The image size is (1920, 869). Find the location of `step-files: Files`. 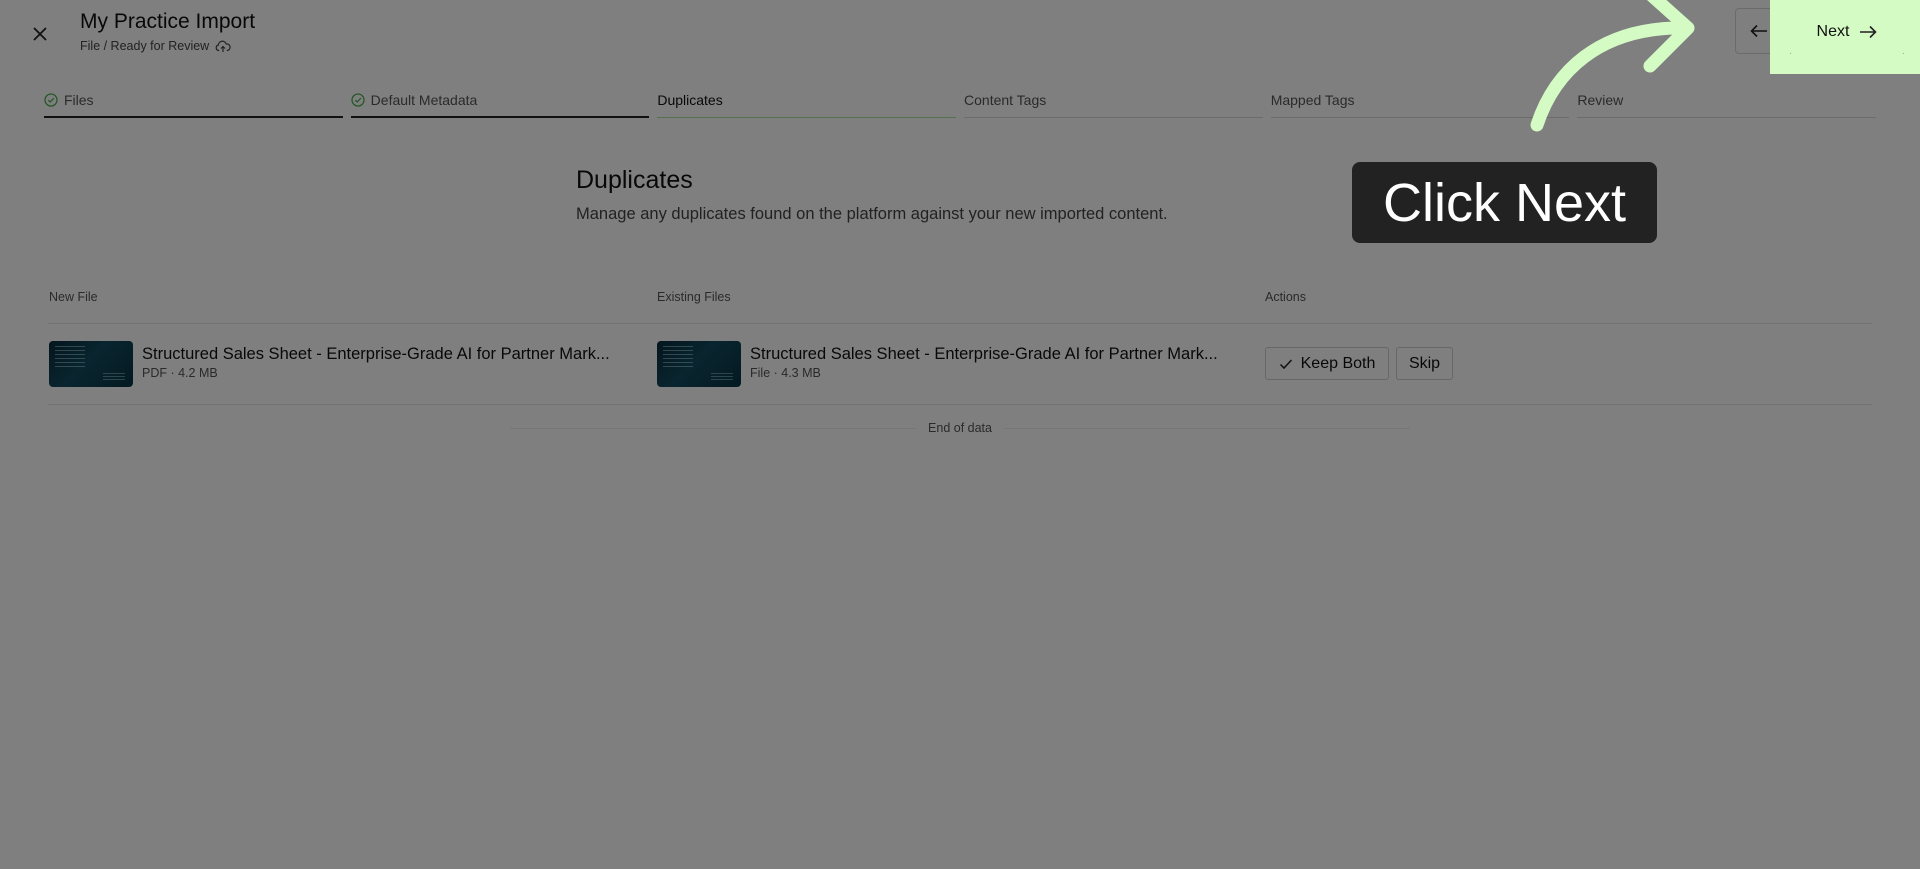

step-files: Files is located at coordinates (193, 104).